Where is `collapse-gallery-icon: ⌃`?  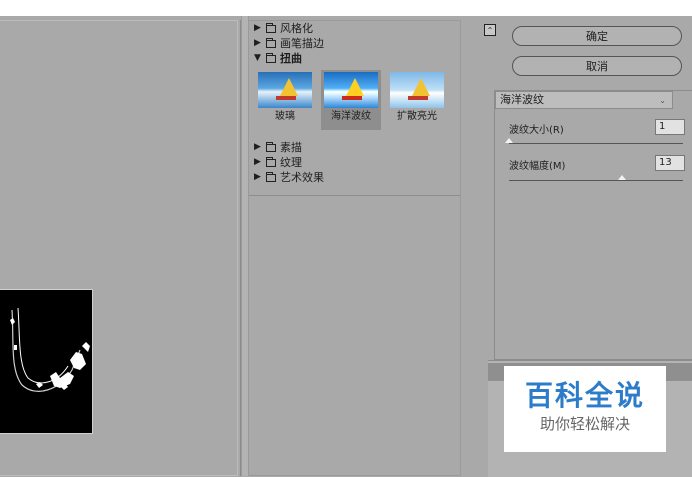
collapse-gallery-icon: ⌃ is located at coordinates (490, 30).